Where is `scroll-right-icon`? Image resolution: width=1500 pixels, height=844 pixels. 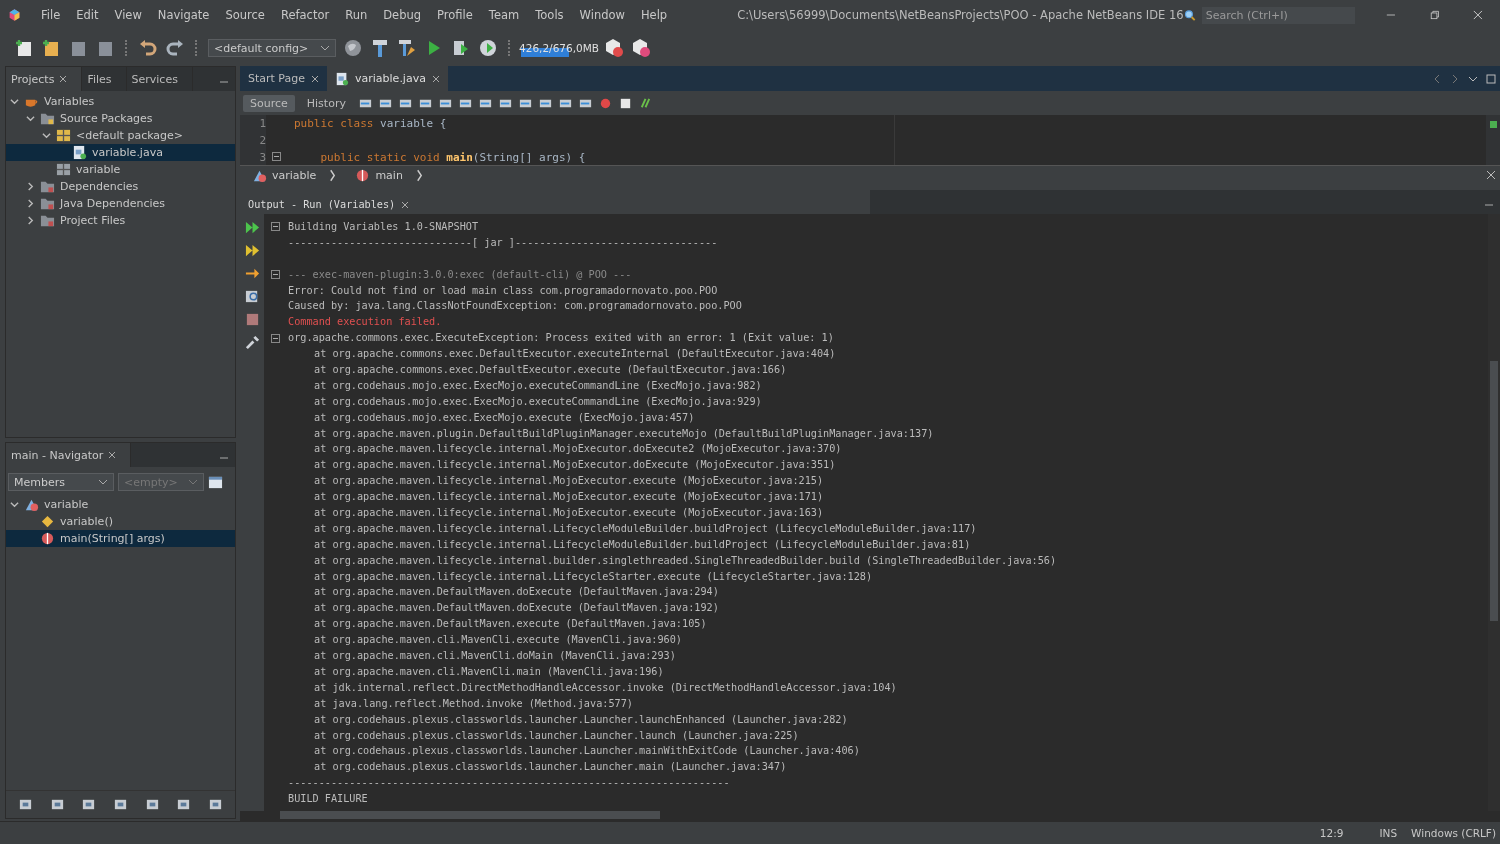
scroll-right-icon is located at coordinates (1455, 78).